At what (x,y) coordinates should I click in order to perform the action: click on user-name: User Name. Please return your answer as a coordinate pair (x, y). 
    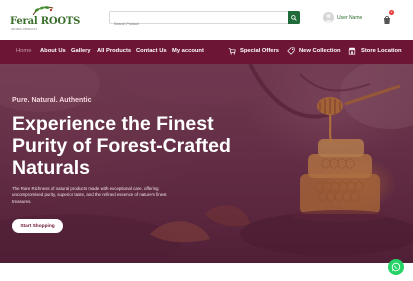
    Looking at the image, I should click on (350, 17).